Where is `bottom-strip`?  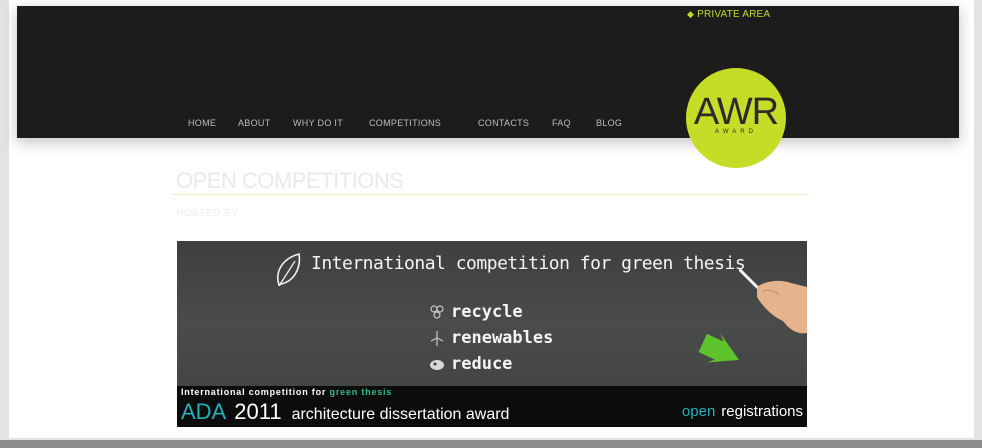 bottom-strip is located at coordinates (491, 444).